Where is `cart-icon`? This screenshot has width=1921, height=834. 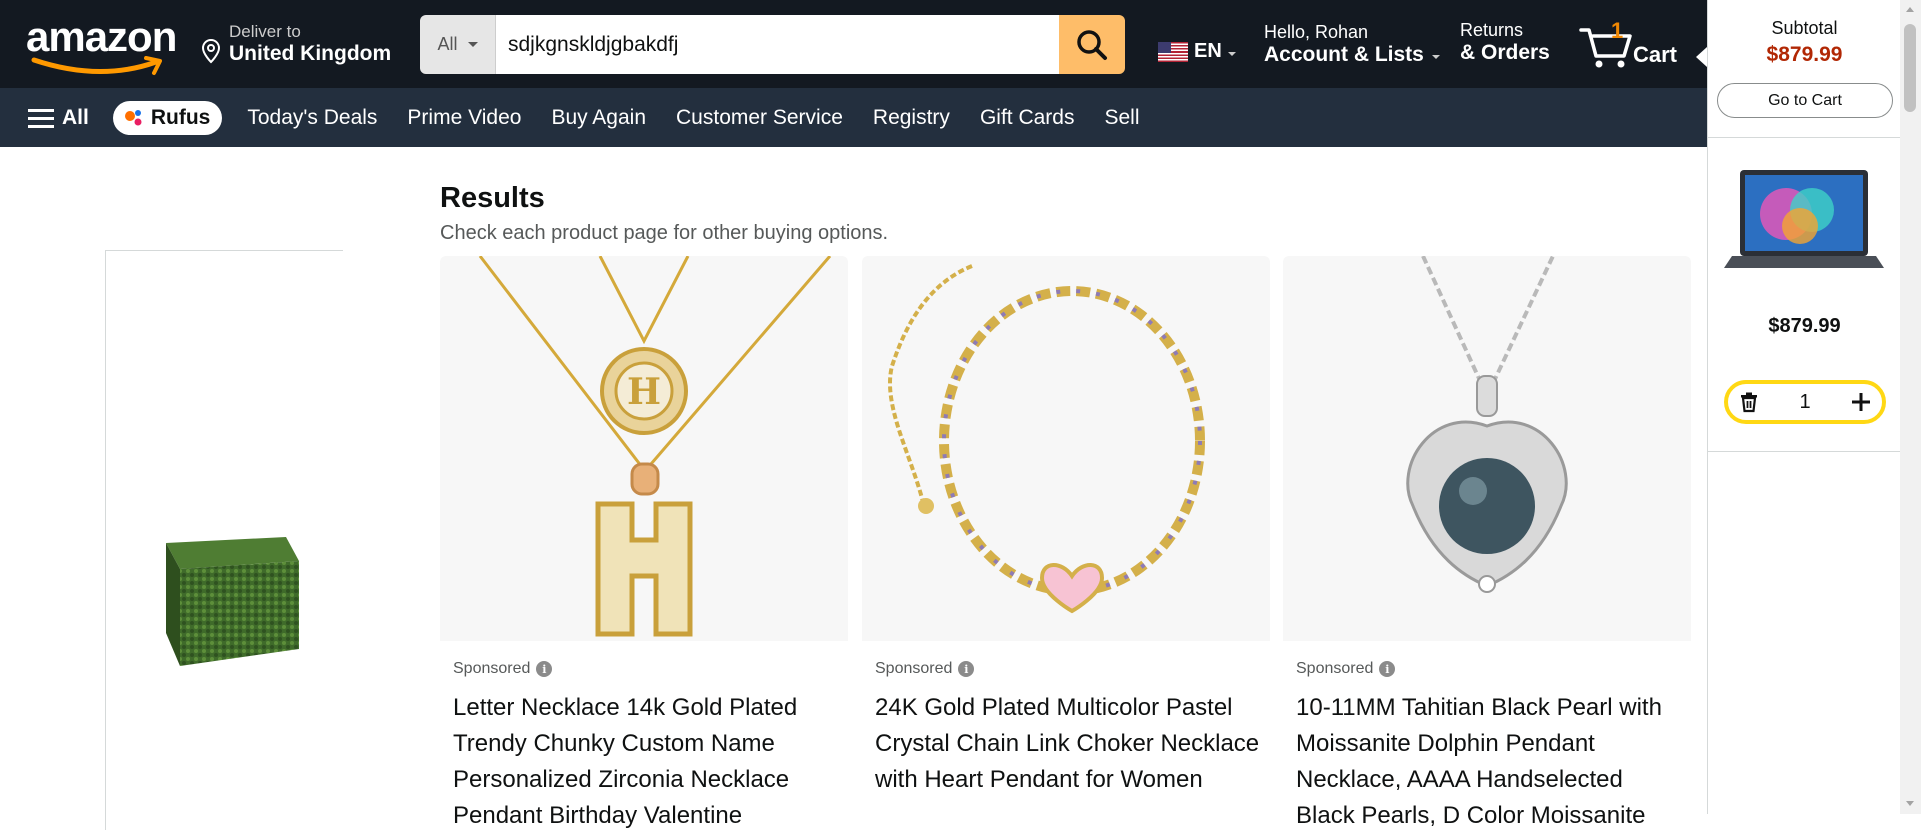
cart-icon is located at coordinates (1605, 48).